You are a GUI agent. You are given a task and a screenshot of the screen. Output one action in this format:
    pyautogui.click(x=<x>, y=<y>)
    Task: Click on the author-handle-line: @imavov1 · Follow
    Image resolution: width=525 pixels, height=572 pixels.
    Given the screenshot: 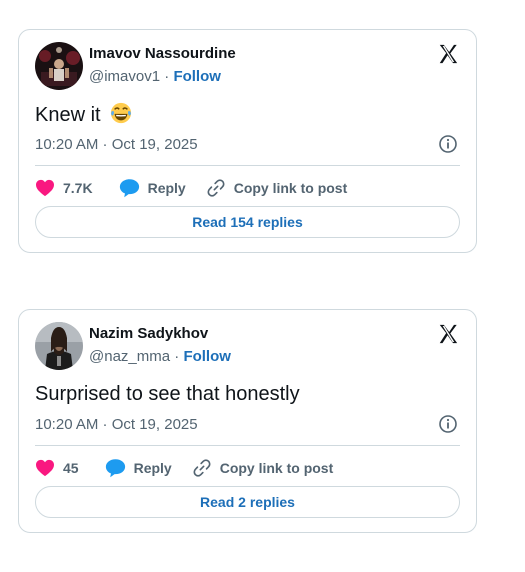 What is the action you would take?
    pyautogui.click(x=155, y=76)
    